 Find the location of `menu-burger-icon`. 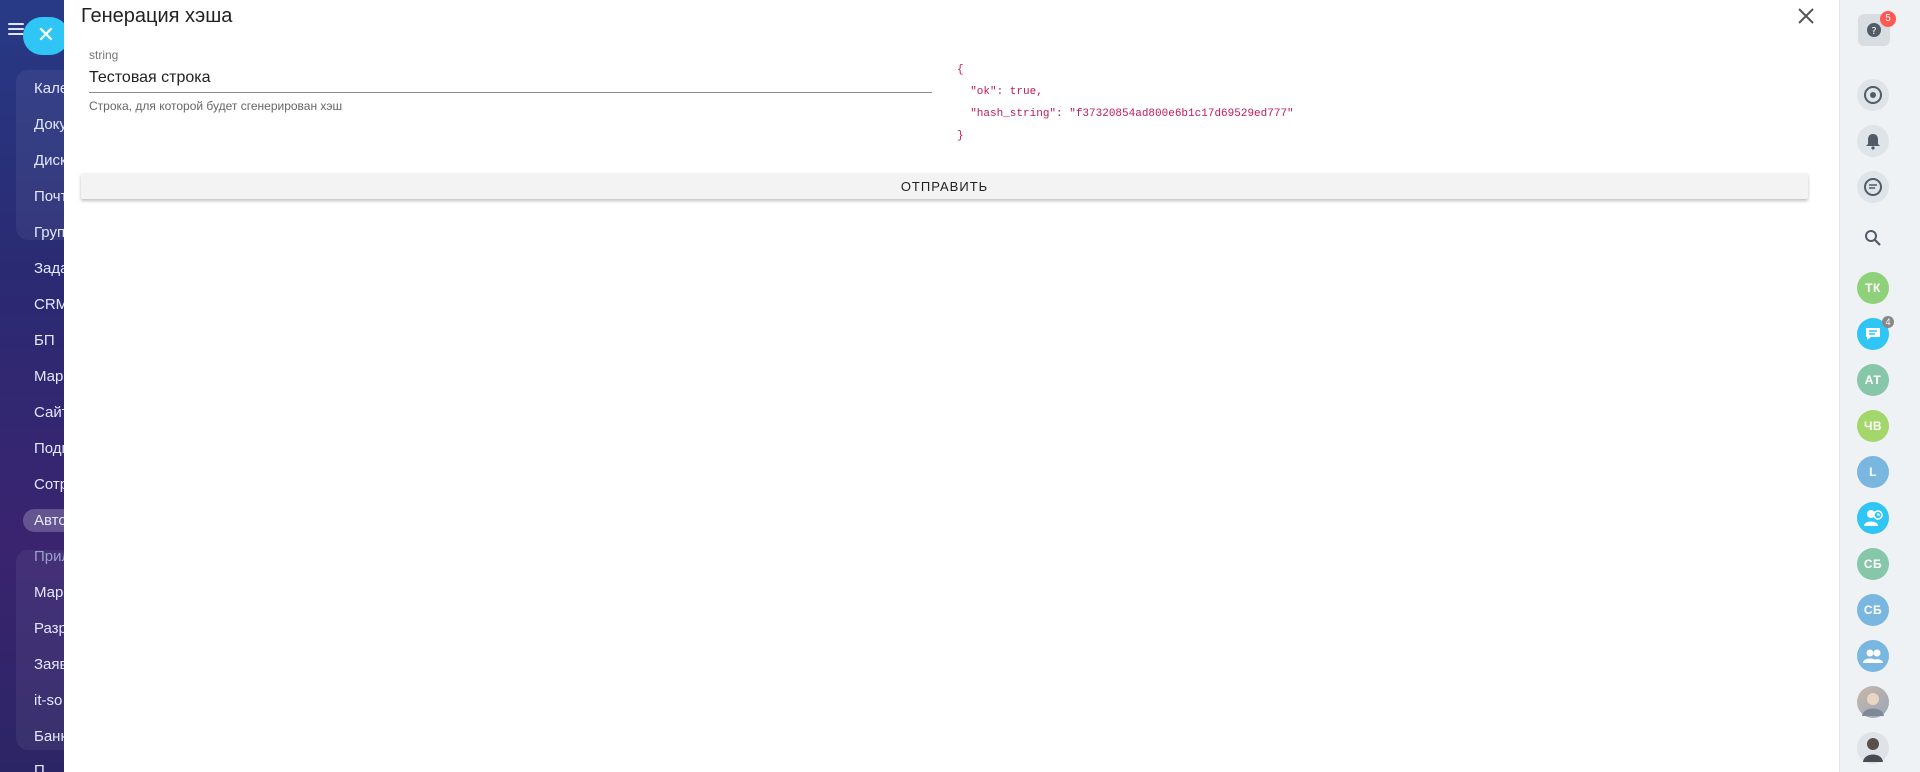

menu-burger-icon is located at coordinates (16, 29).